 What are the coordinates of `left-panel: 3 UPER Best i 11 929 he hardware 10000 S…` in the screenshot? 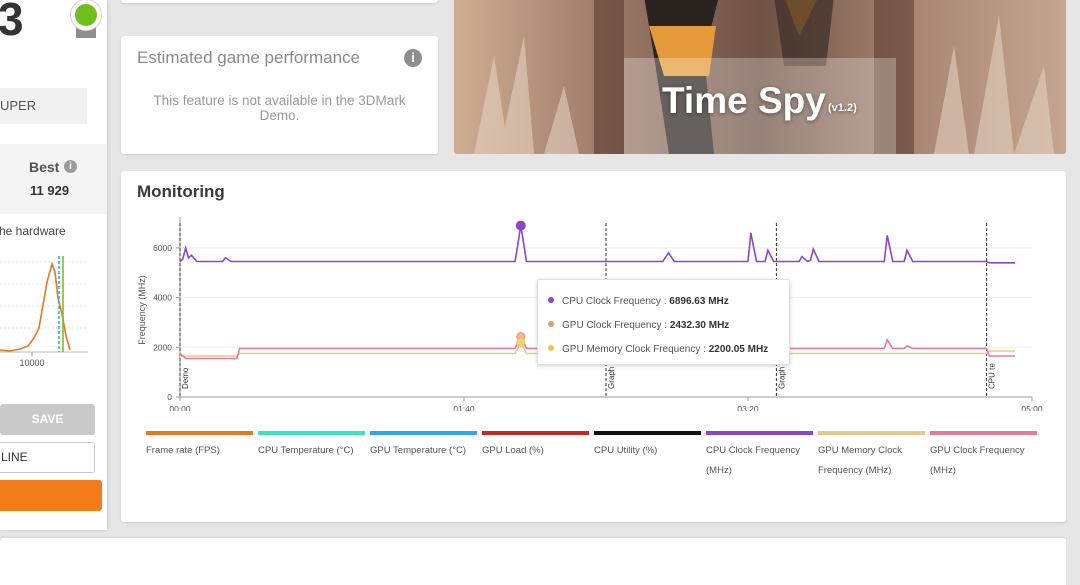 It's located at (53, 265).